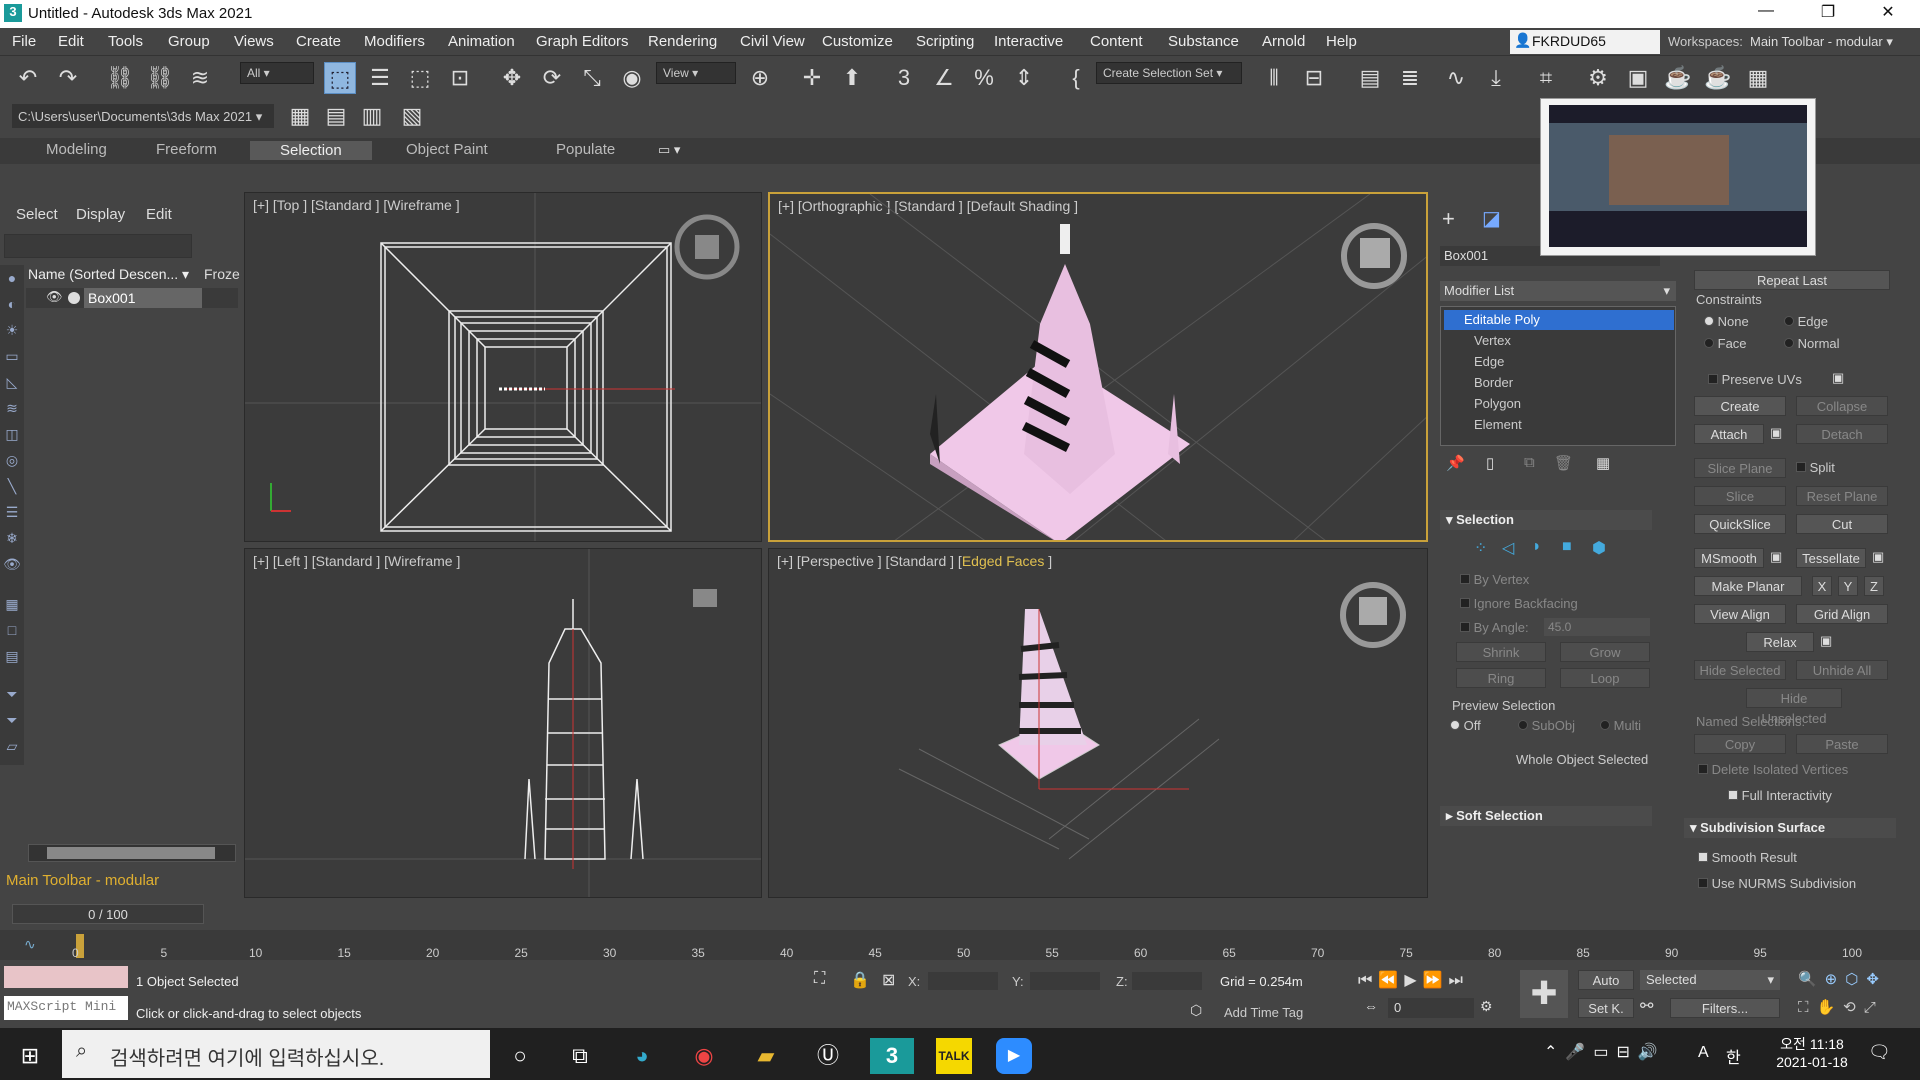 The width and height of the screenshot is (1920, 1080). I want to click on preview-off-radio: Off, so click(1465, 725).